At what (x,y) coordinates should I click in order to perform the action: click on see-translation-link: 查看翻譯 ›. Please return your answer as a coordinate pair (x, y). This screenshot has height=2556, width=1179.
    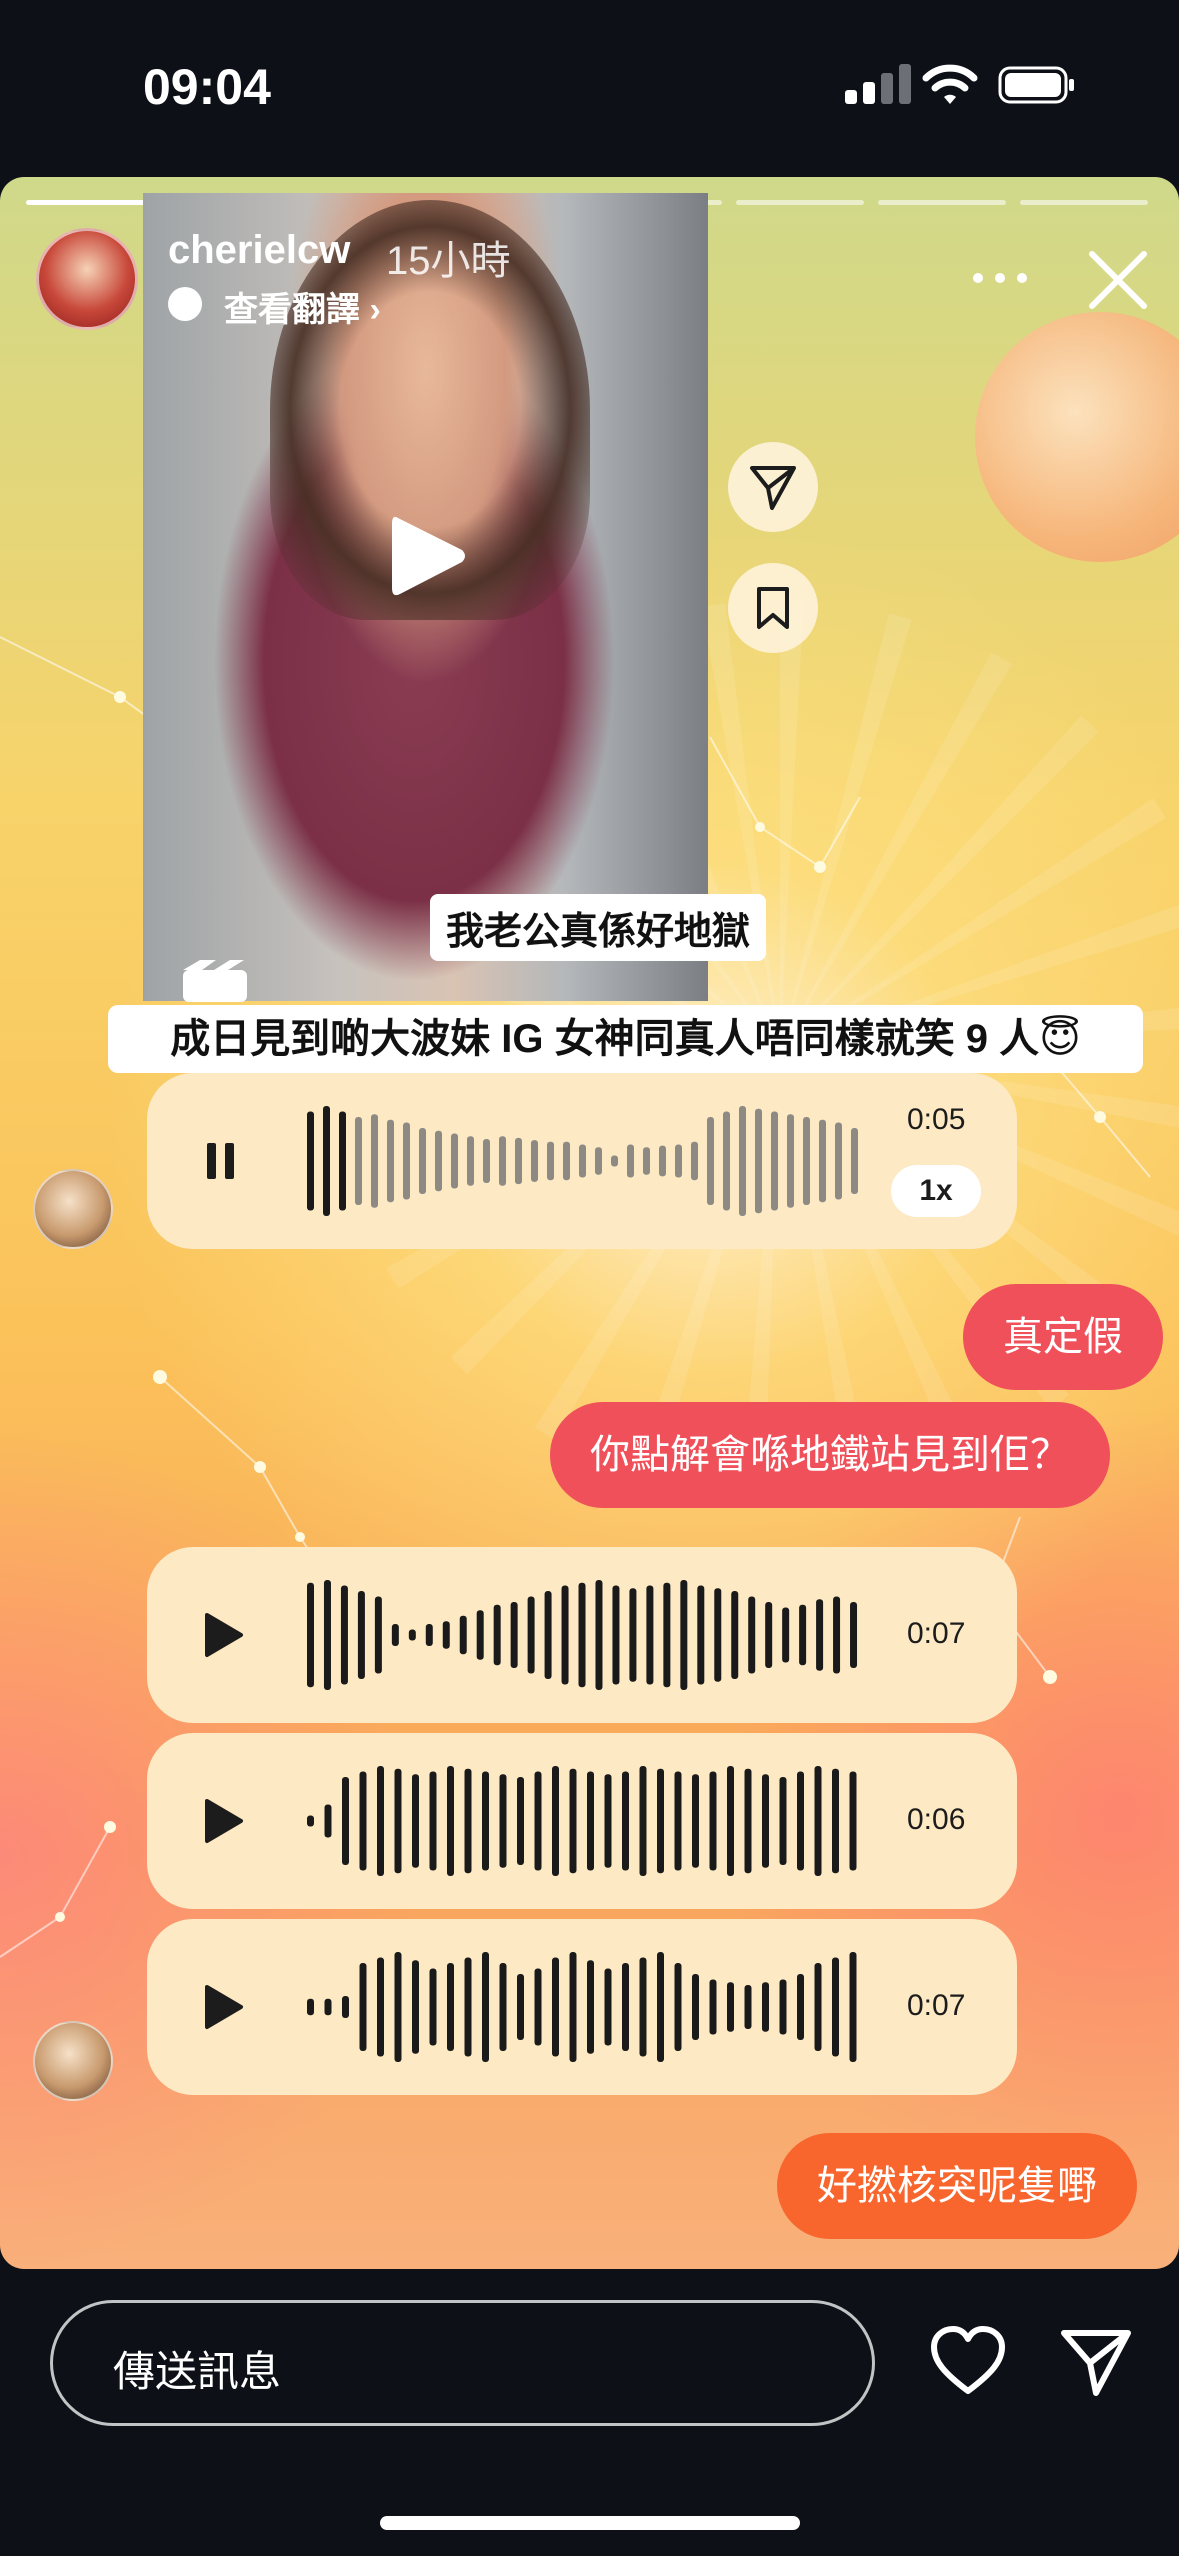
    Looking at the image, I should click on (302, 306).